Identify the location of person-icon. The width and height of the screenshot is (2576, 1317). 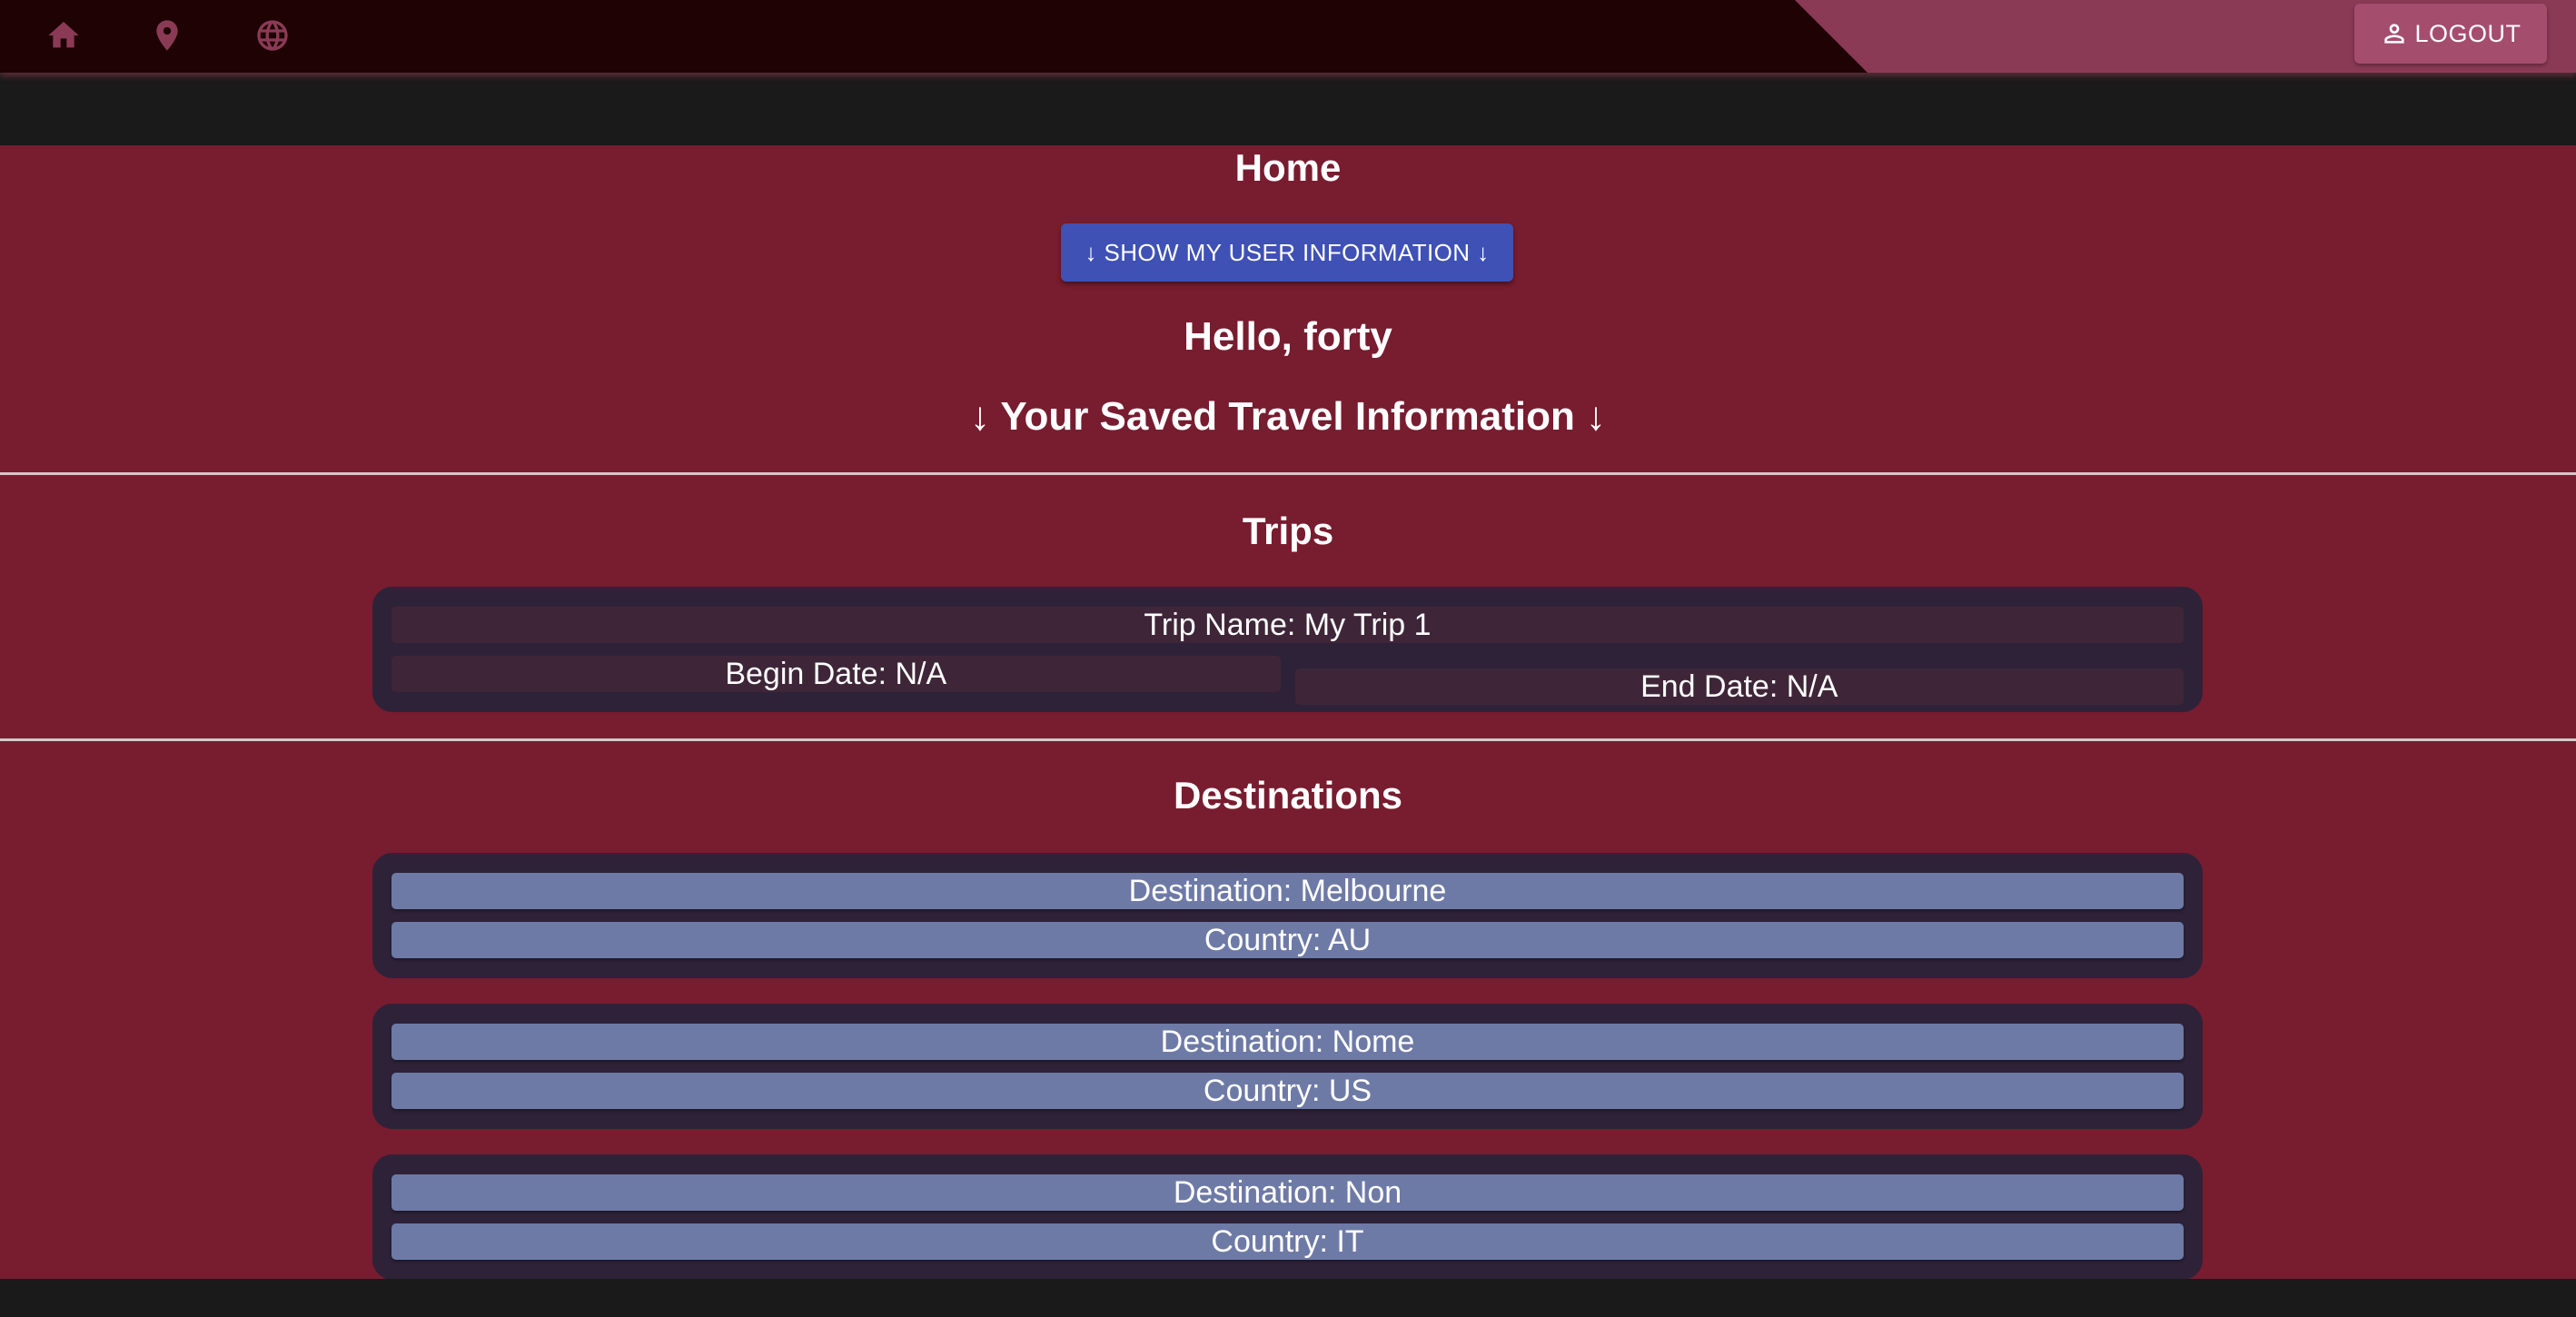
(2394, 34).